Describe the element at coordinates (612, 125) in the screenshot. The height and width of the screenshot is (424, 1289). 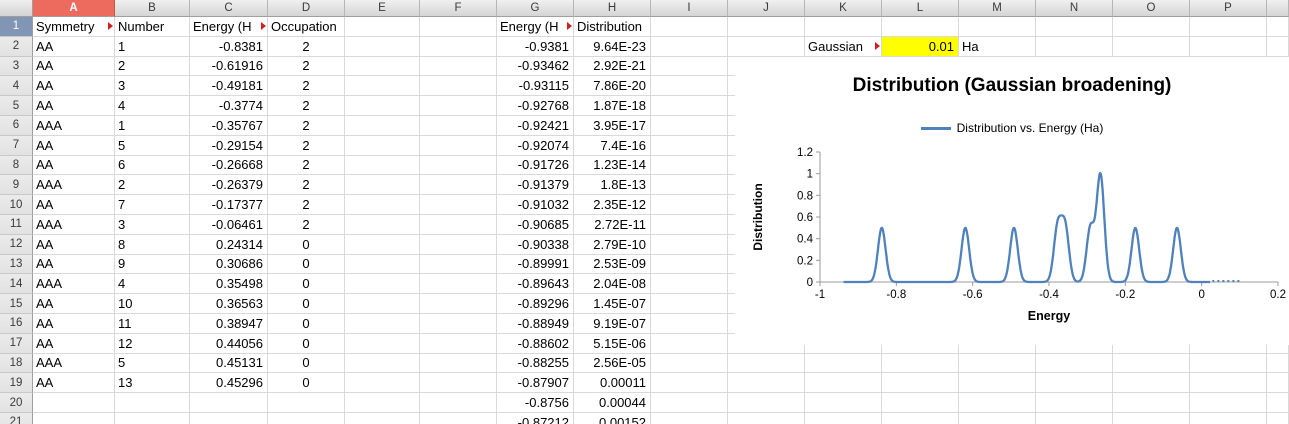
I see `cell-H6: 3.95E-17` at that location.